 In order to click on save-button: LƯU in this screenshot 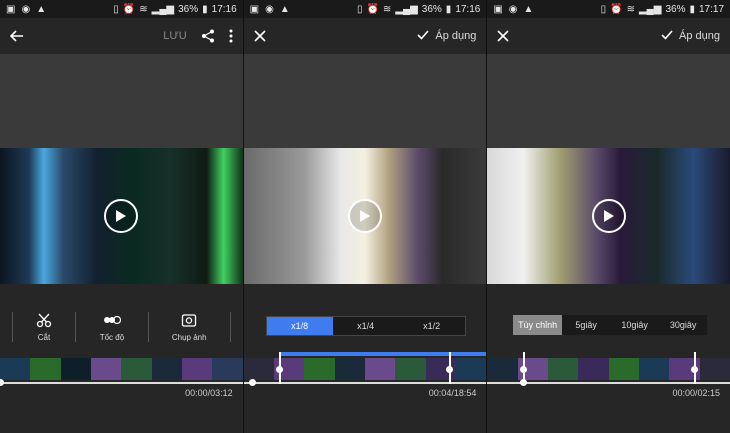, I will do `click(174, 36)`.